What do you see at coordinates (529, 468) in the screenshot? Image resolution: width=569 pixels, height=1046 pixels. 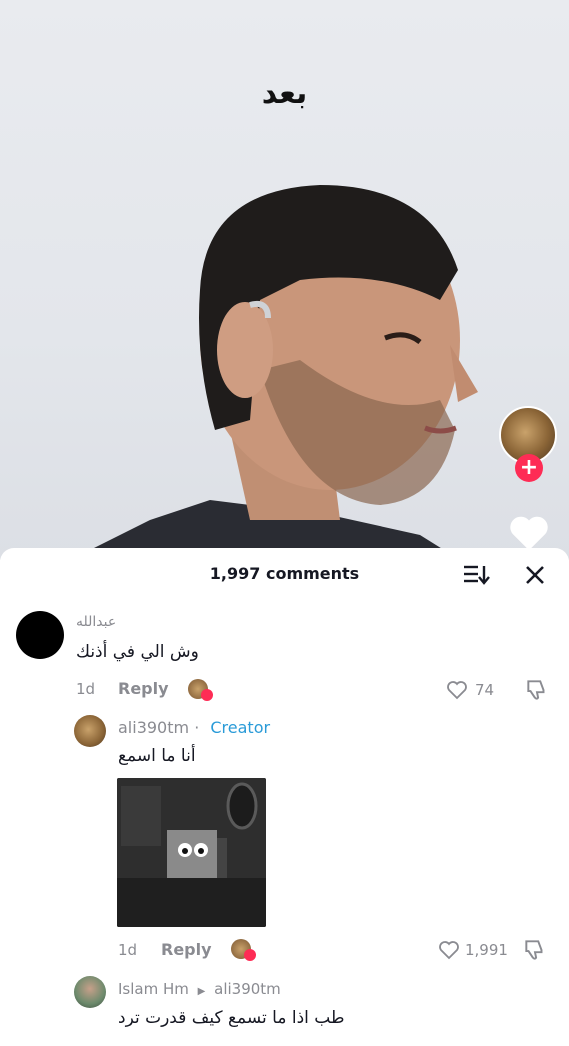 I see `follow-plus-icon: +` at bounding box center [529, 468].